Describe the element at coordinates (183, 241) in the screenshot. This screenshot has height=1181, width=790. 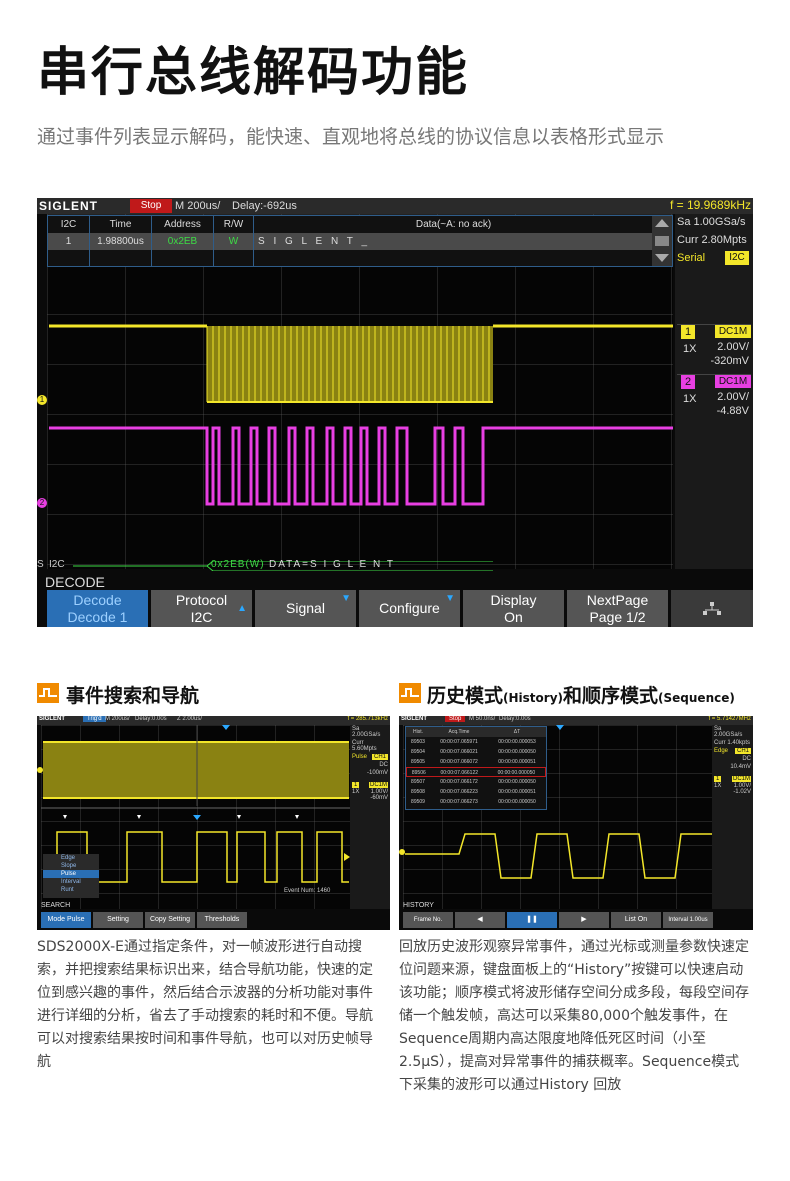
I see `cell-address: 0x2EB` at that location.